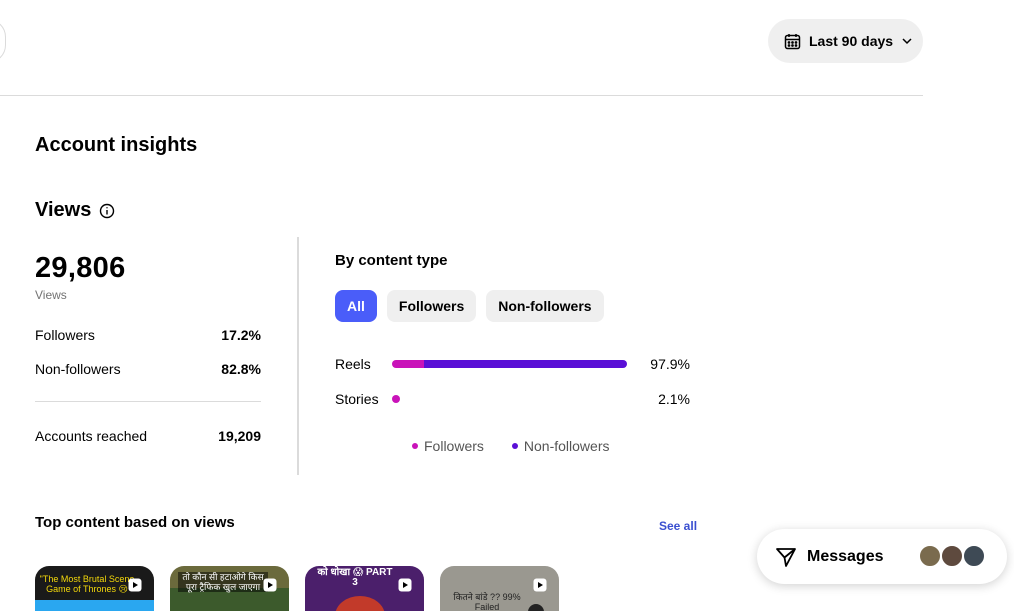  What do you see at coordinates (357, 399) in the screenshot?
I see `bar-label-stories: Stories` at bounding box center [357, 399].